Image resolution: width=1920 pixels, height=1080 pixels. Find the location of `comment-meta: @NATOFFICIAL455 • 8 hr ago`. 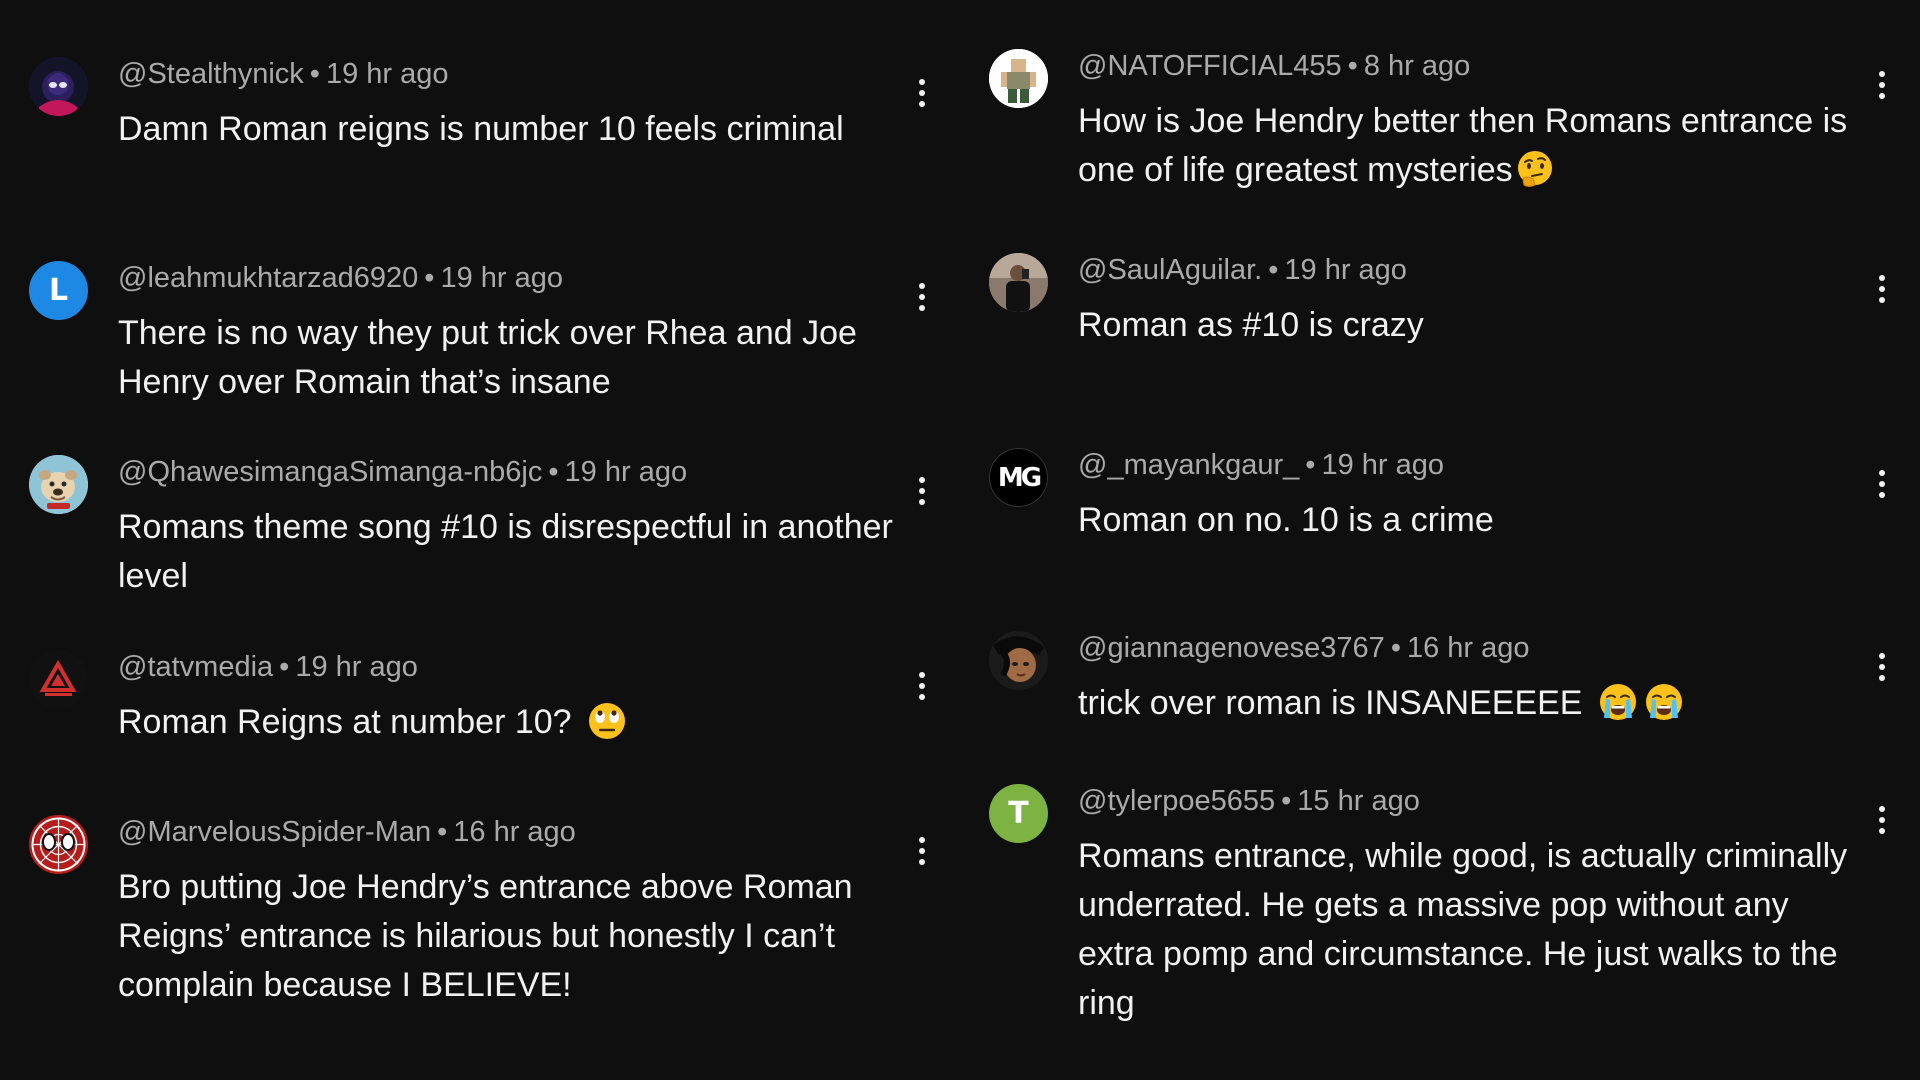

comment-meta: @NATOFFICIAL455 • 8 hr ago is located at coordinates (1473, 66).